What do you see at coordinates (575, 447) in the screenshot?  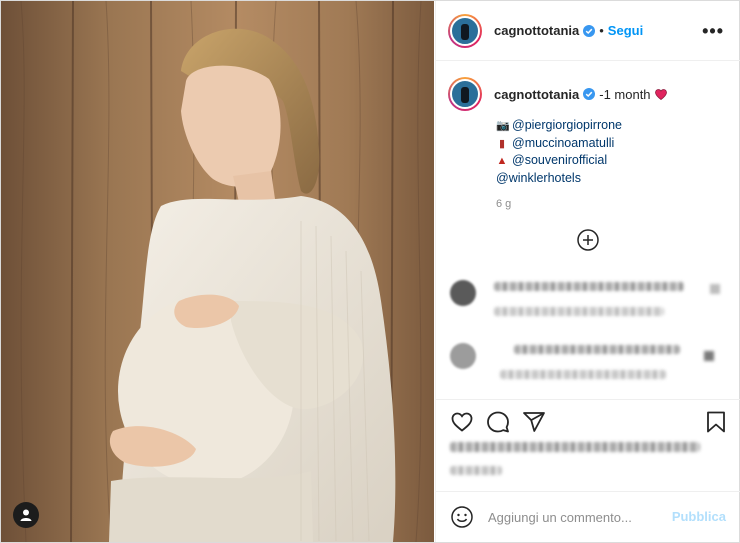 I see `blurred-likes-count` at bounding box center [575, 447].